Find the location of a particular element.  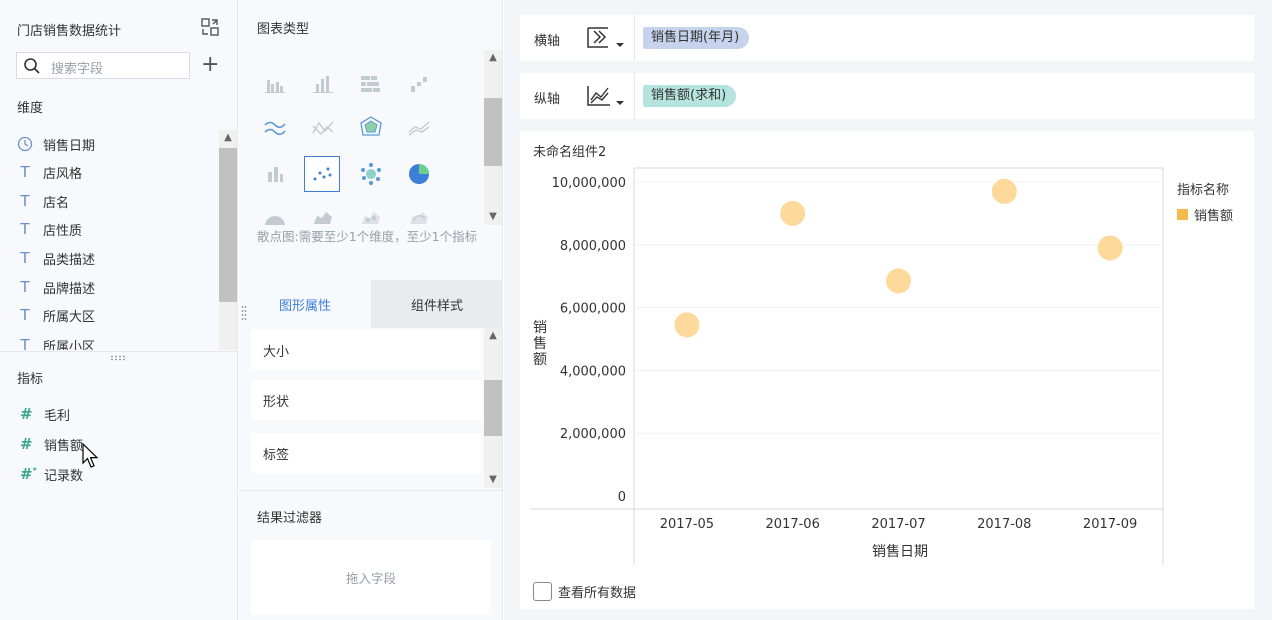

dimension-scrollbar: ▲ is located at coordinates (228, 240).